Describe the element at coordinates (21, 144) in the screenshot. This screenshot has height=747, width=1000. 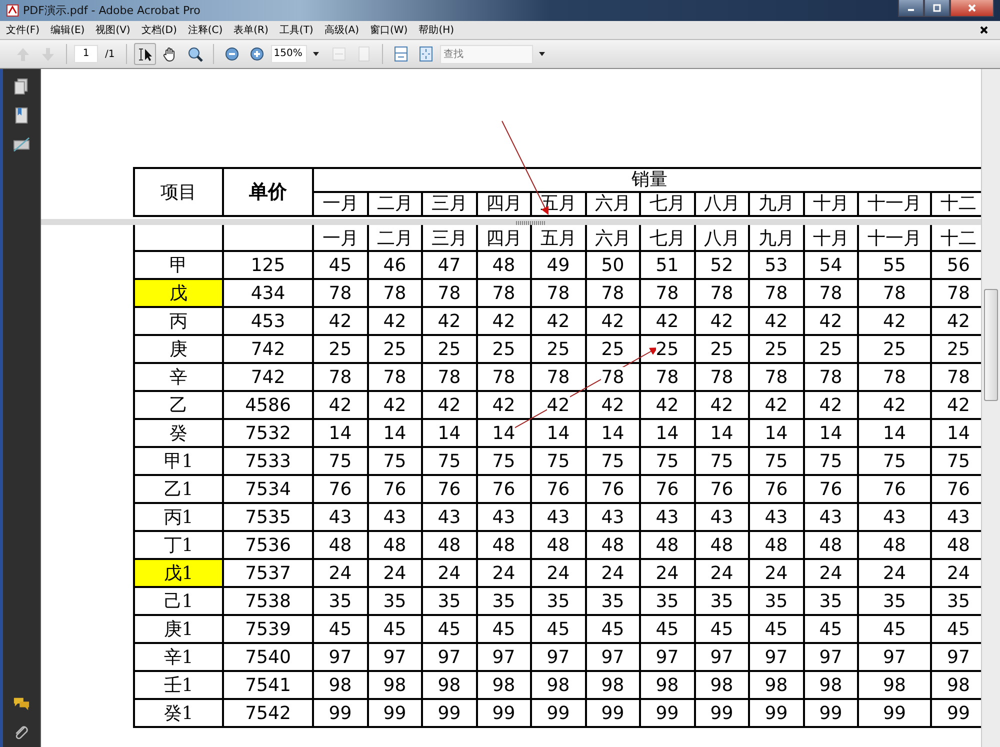
I see `signature-icon` at that location.